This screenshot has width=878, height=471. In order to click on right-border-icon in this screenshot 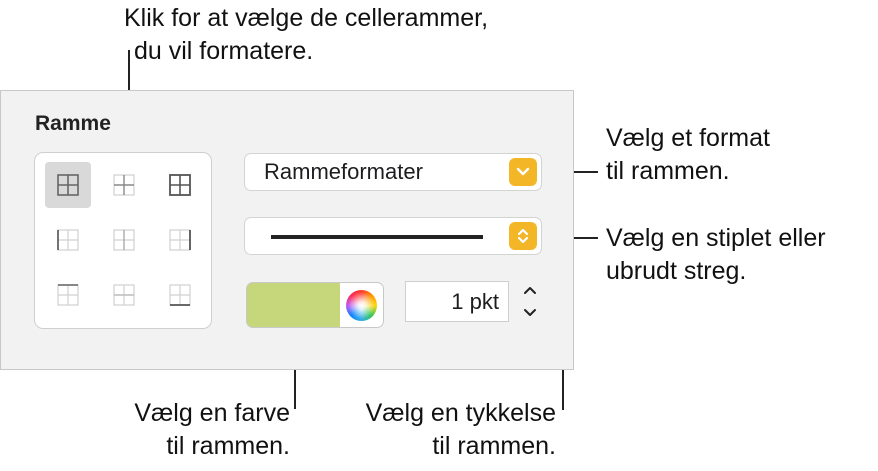, I will do `click(180, 240)`.